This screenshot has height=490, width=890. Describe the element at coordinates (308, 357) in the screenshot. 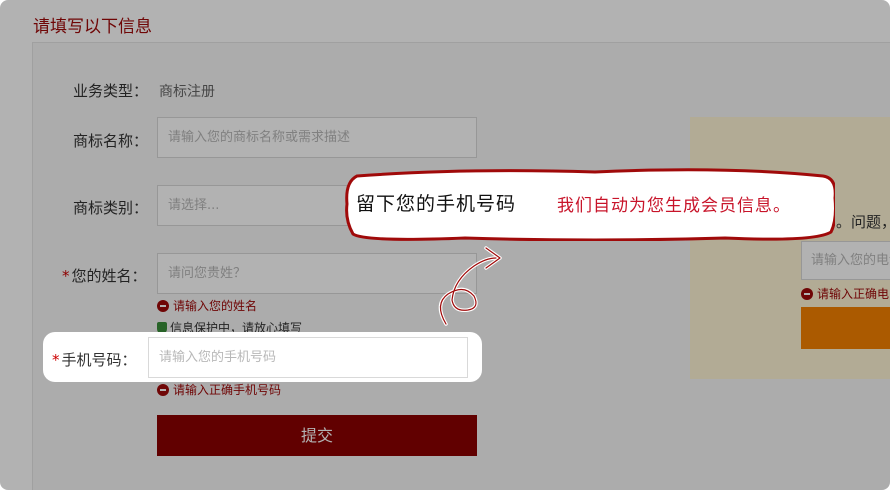

I see `phone-input: 请输入您的手机号码` at that location.